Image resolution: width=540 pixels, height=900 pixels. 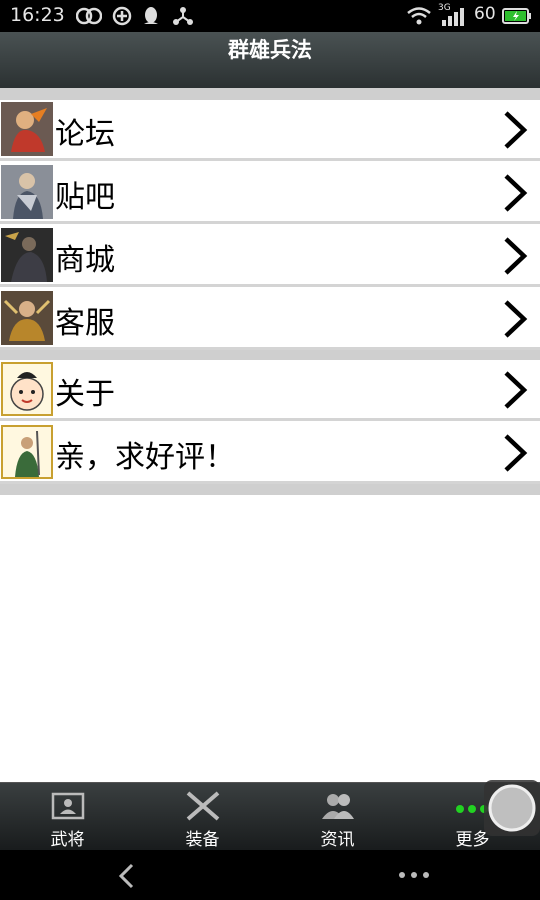 What do you see at coordinates (337, 840) in the screenshot?
I see `tab-label: 资讯` at bounding box center [337, 840].